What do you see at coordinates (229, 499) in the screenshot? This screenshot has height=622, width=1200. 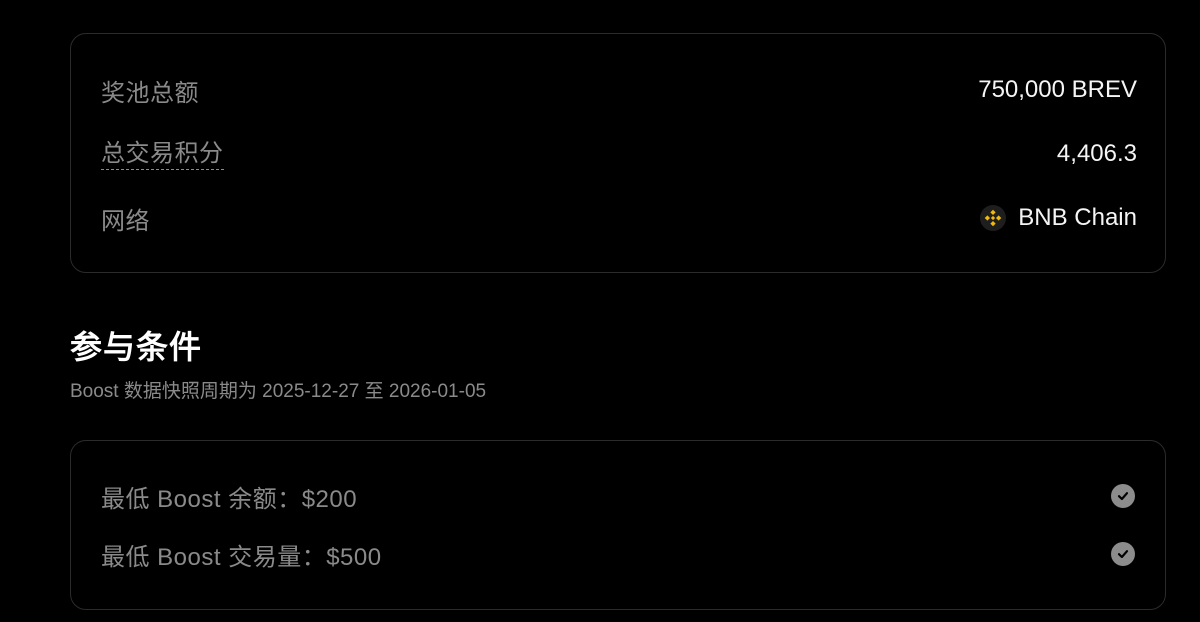 I see `condition-label: 最低 Boost 余额：$200` at bounding box center [229, 499].